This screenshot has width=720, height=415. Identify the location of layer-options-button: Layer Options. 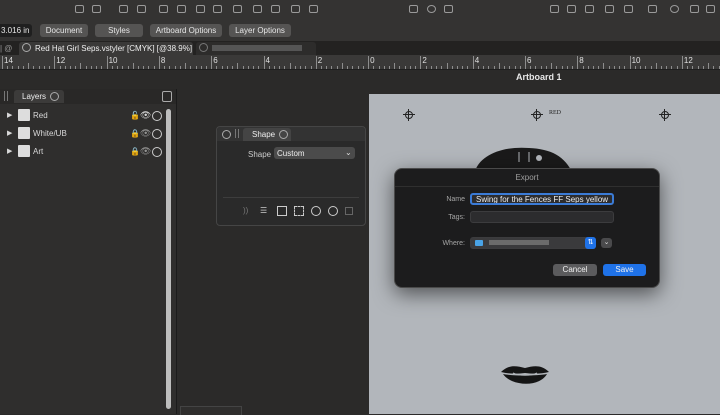
(260, 30).